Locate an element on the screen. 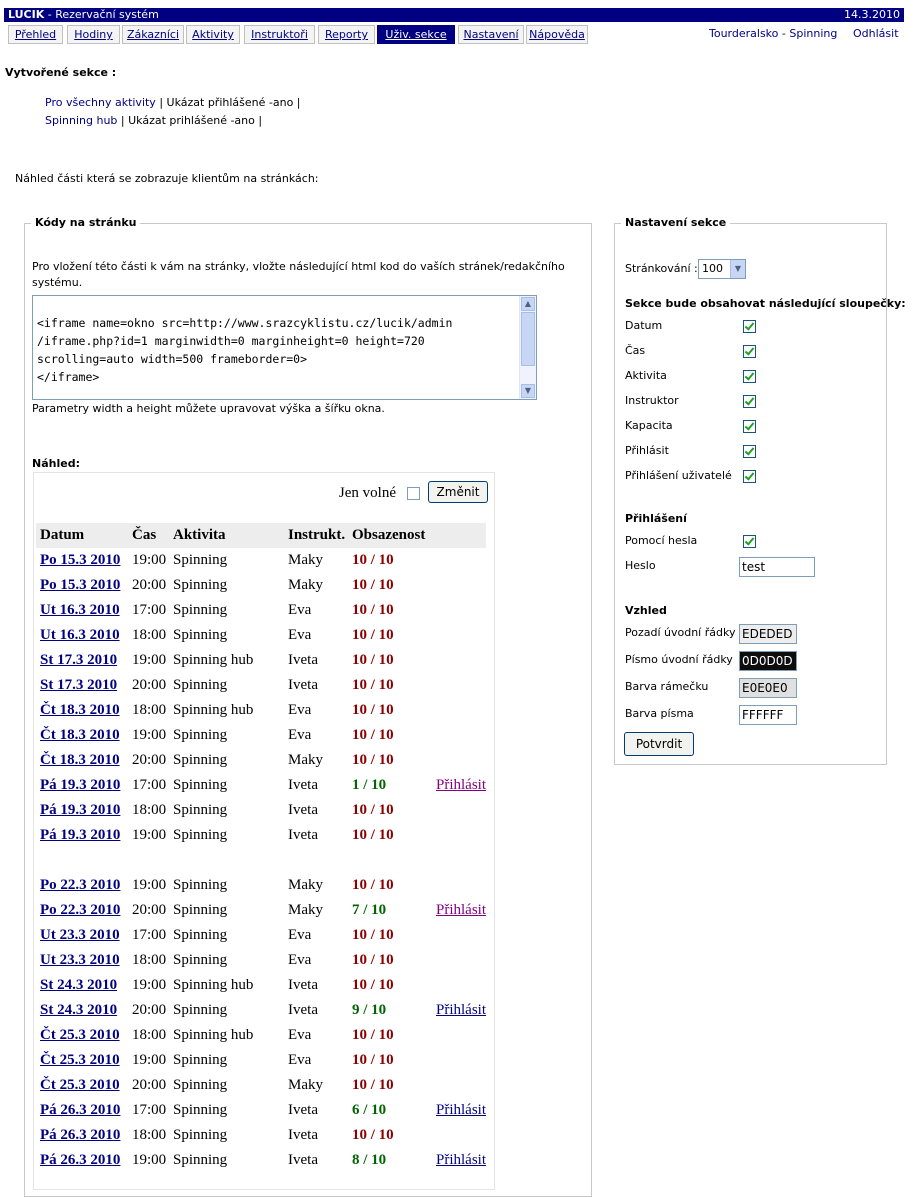 The width and height of the screenshot is (914, 1197). tab-napoveda: Nápověda is located at coordinates (557, 34).